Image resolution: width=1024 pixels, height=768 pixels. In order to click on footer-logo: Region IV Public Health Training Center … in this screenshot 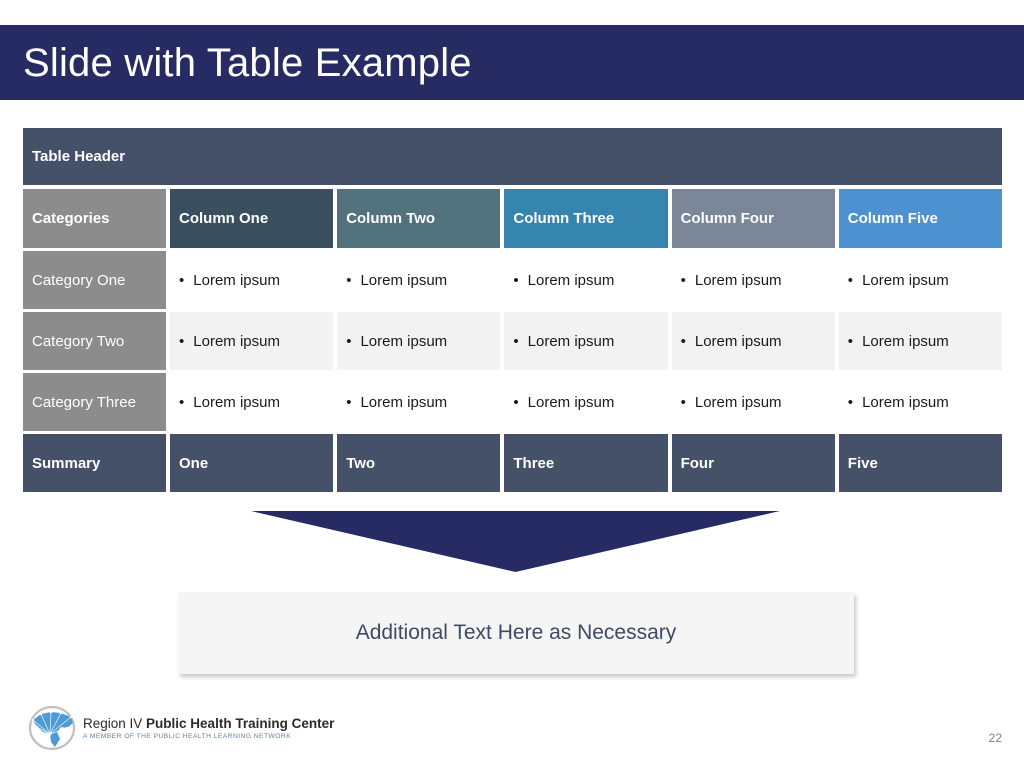, I will do `click(180, 728)`.